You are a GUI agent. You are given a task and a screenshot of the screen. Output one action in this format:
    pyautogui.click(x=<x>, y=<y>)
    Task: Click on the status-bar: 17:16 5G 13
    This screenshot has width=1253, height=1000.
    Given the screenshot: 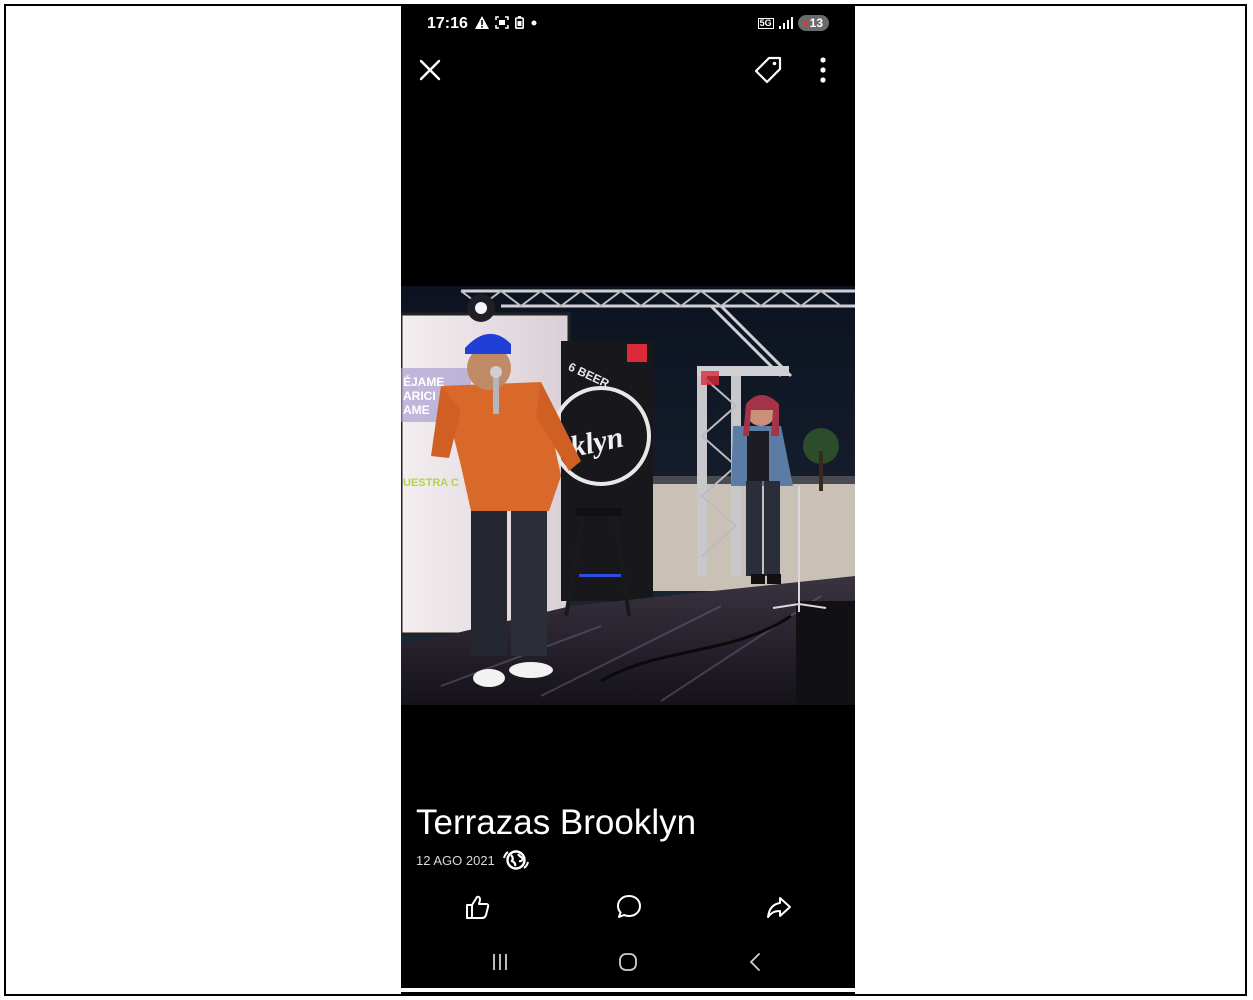 What is the action you would take?
    pyautogui.click(x=628, y=26)
    